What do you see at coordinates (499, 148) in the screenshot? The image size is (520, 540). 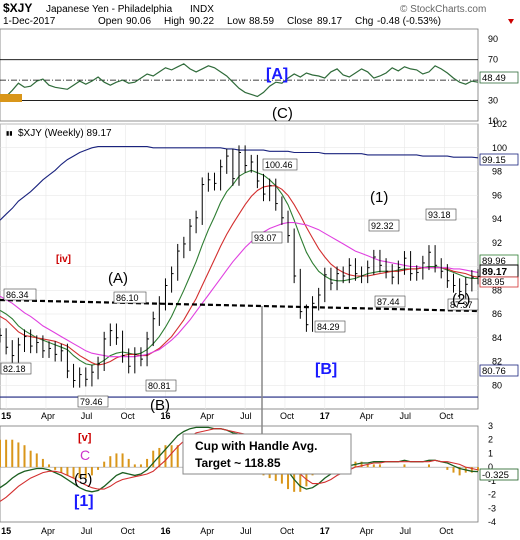 I see `price-tick-10: 100` at bounding box center [499, 148].